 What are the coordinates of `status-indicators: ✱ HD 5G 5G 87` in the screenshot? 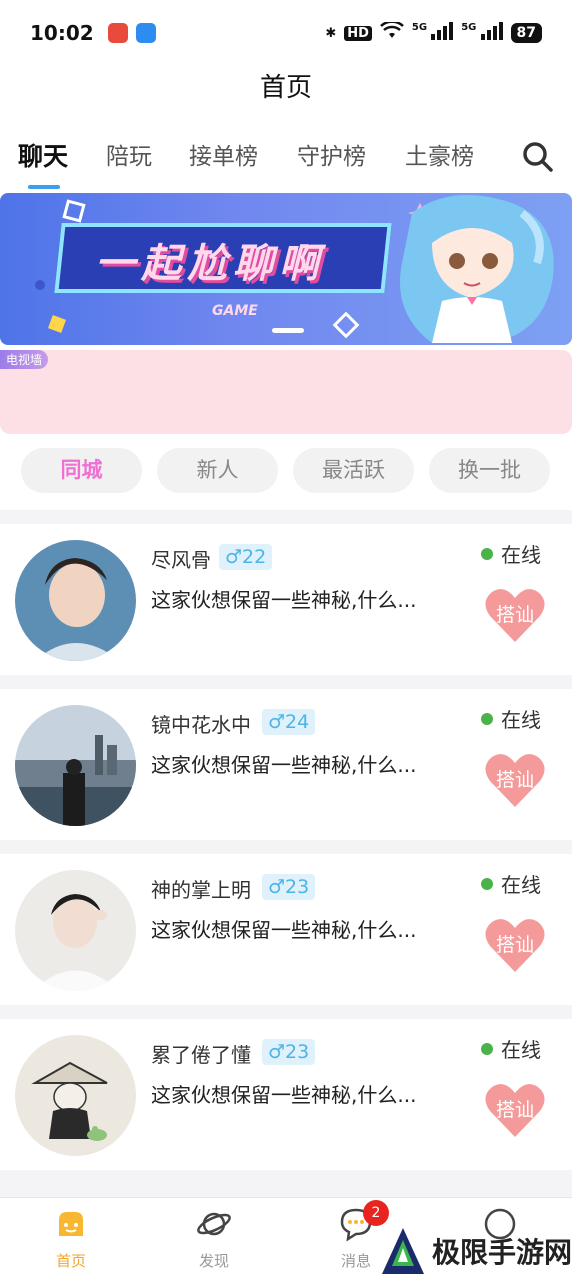 It's located at (433, 32).